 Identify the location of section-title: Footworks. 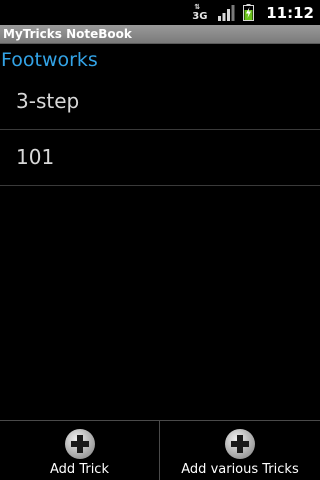
(49, 60).